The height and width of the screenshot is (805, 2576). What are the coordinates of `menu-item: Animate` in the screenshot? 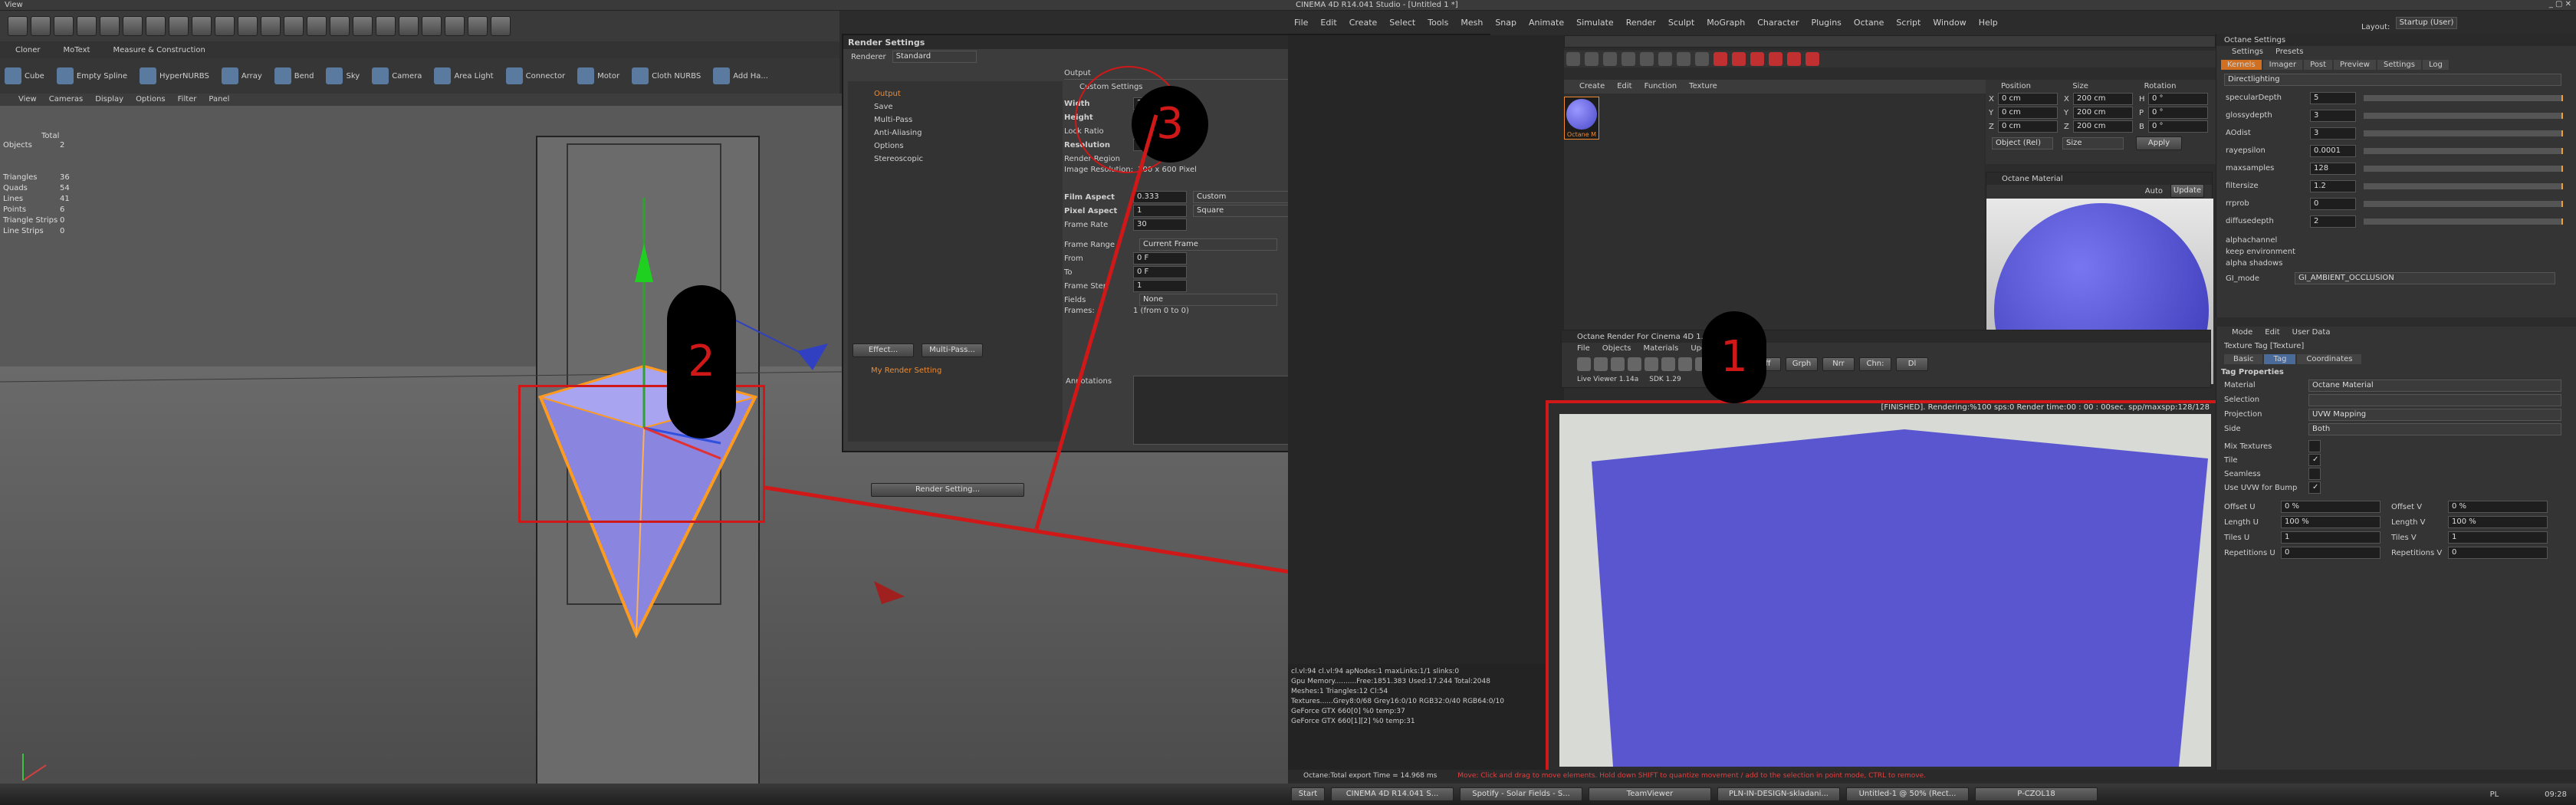 It's located at (1546, 23).